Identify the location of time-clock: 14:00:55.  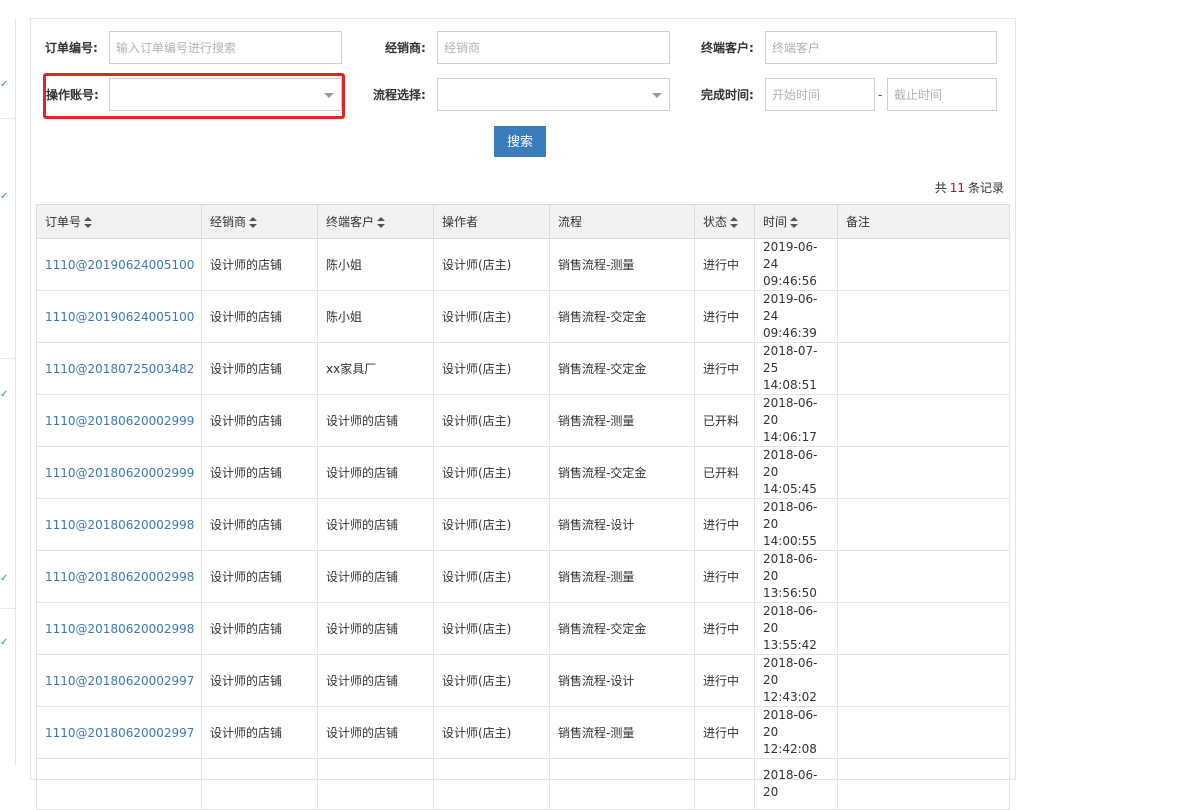
(790, 541).